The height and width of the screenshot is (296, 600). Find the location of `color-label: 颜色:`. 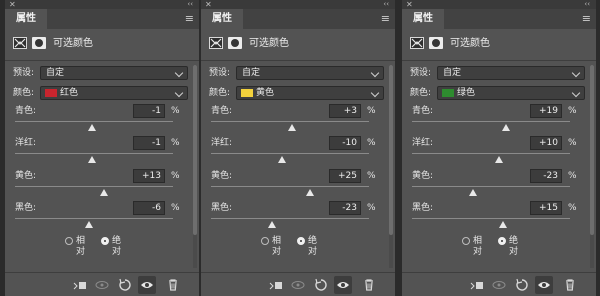

color-label: 颜色: is located at coordinates (24, 93).